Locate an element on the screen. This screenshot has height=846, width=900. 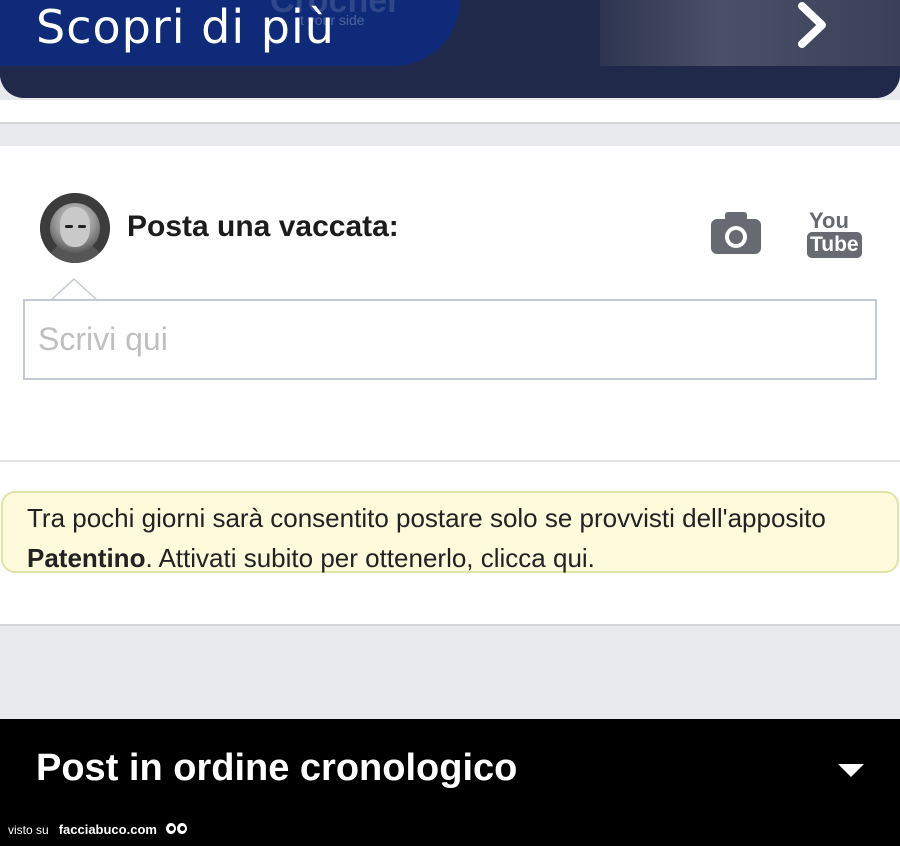
banner-title: Scopri di più is located at coordinates (185, 27).